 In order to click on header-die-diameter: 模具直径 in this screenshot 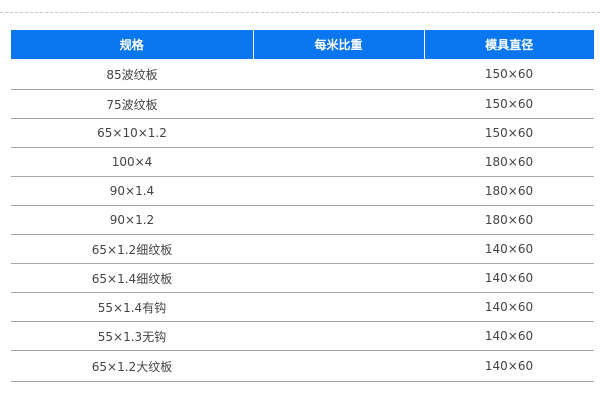, I will do `click(509, 44)`.